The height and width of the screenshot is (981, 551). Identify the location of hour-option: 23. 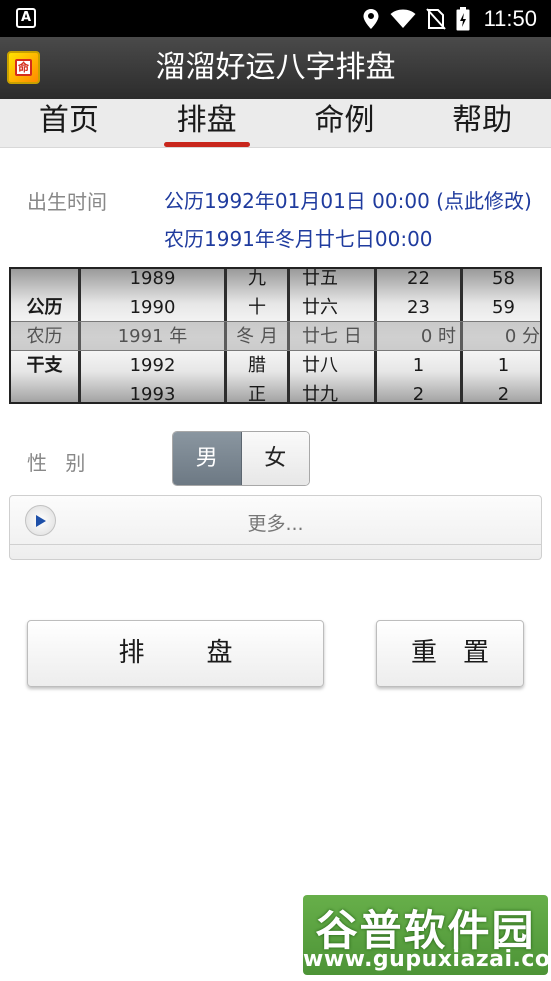
(418, 307).